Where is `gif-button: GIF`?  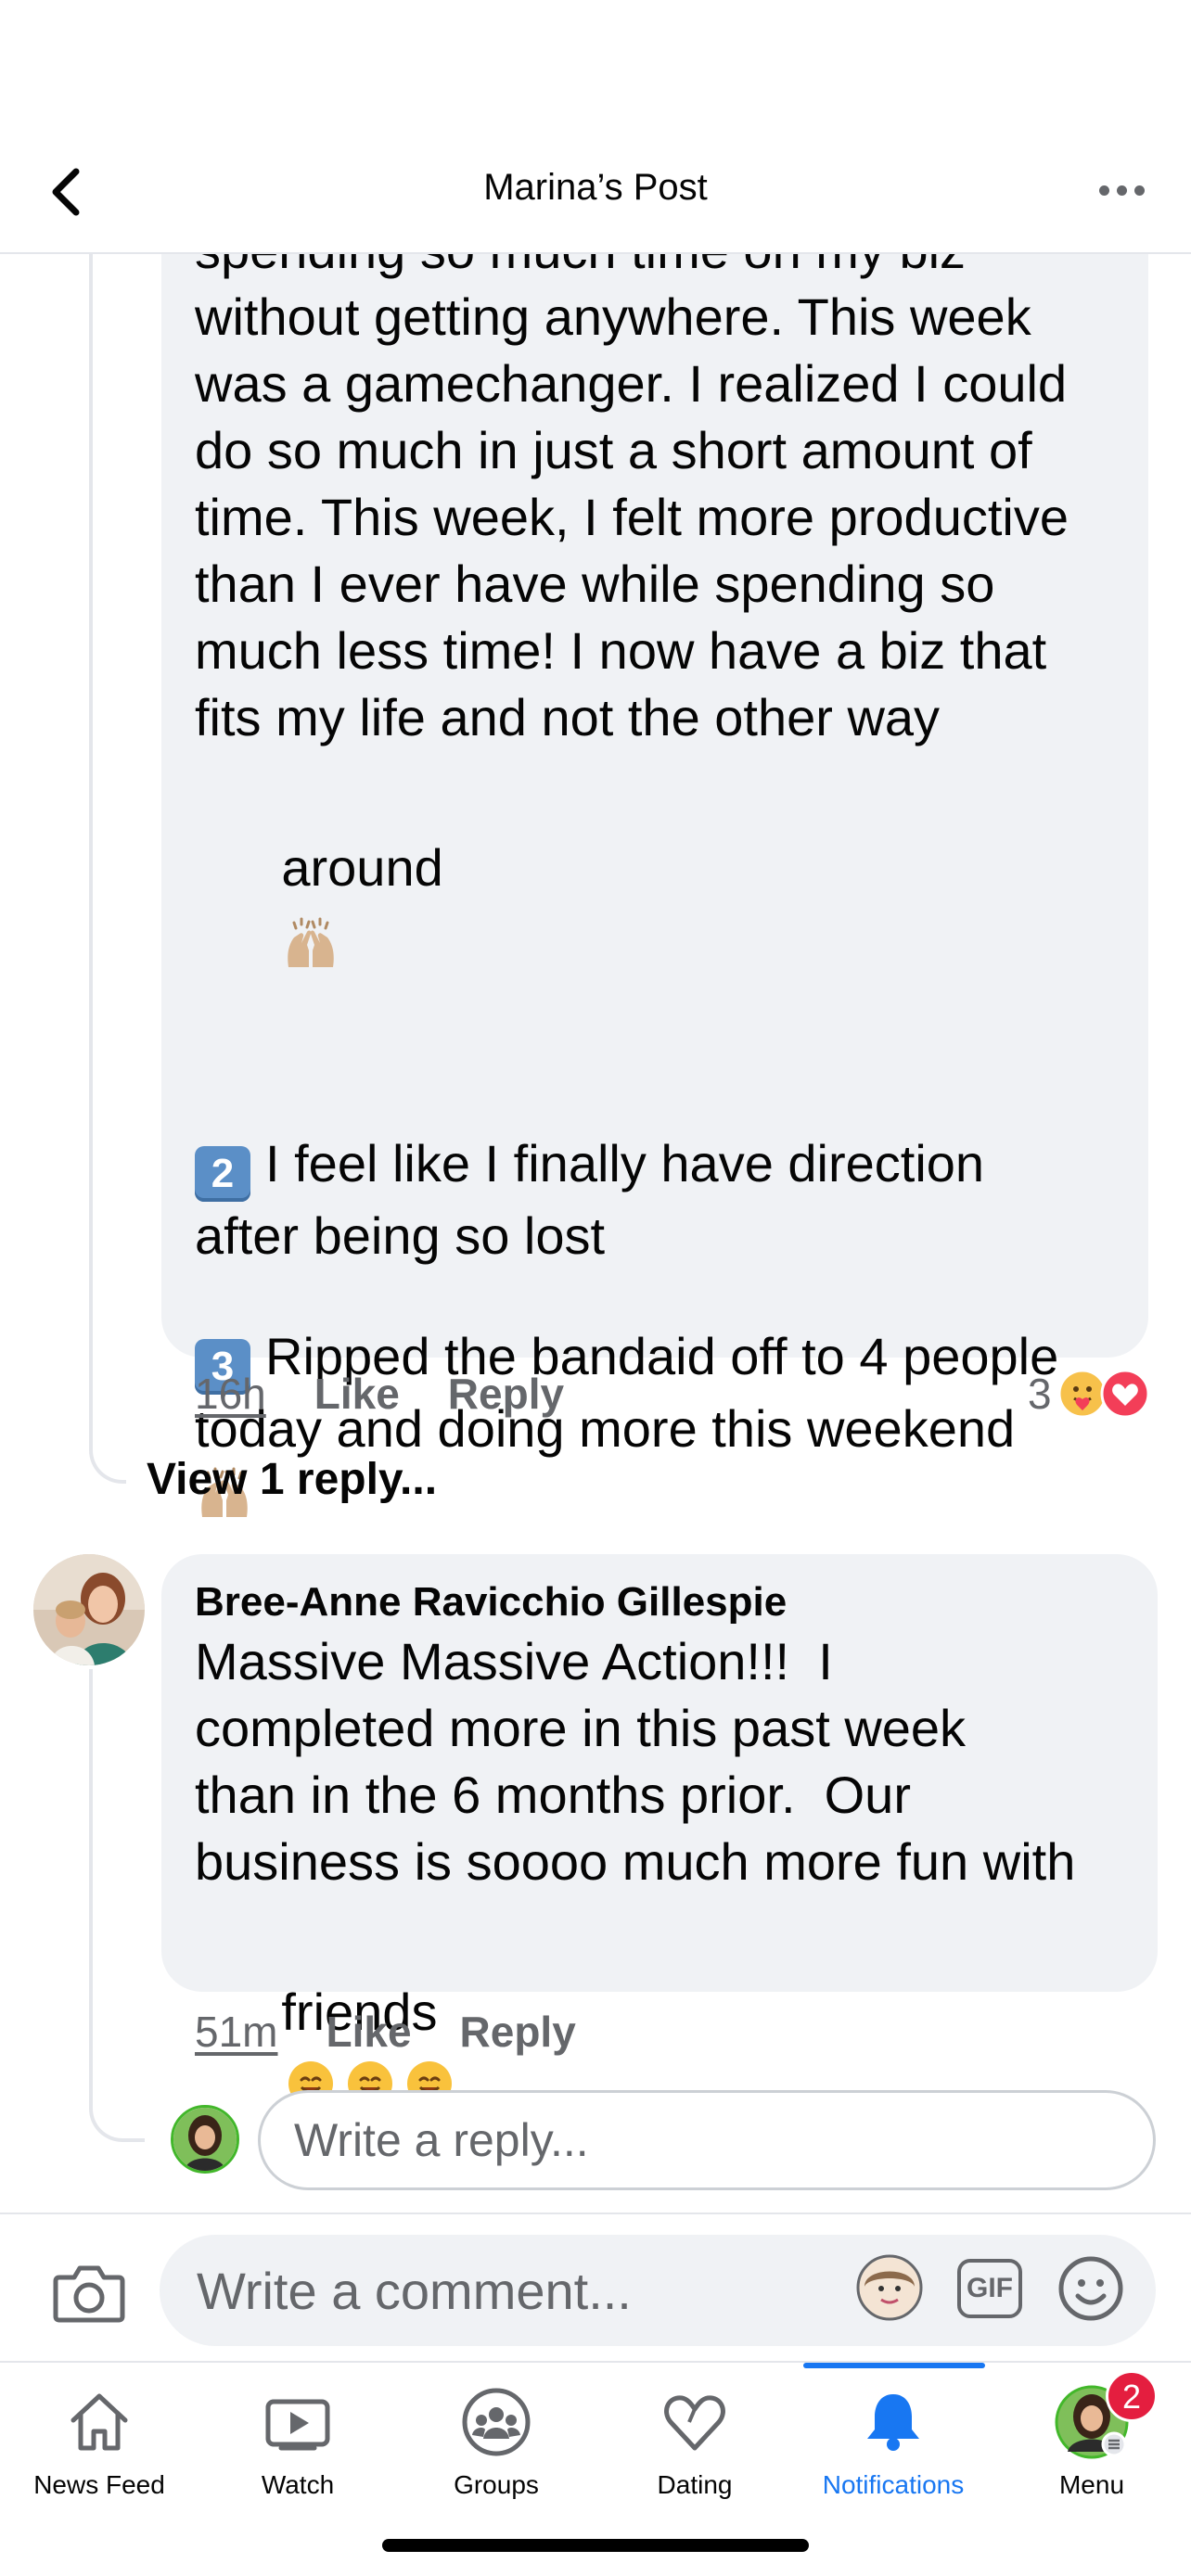
gif-button: GIF is located at coordinates (989, 2288).